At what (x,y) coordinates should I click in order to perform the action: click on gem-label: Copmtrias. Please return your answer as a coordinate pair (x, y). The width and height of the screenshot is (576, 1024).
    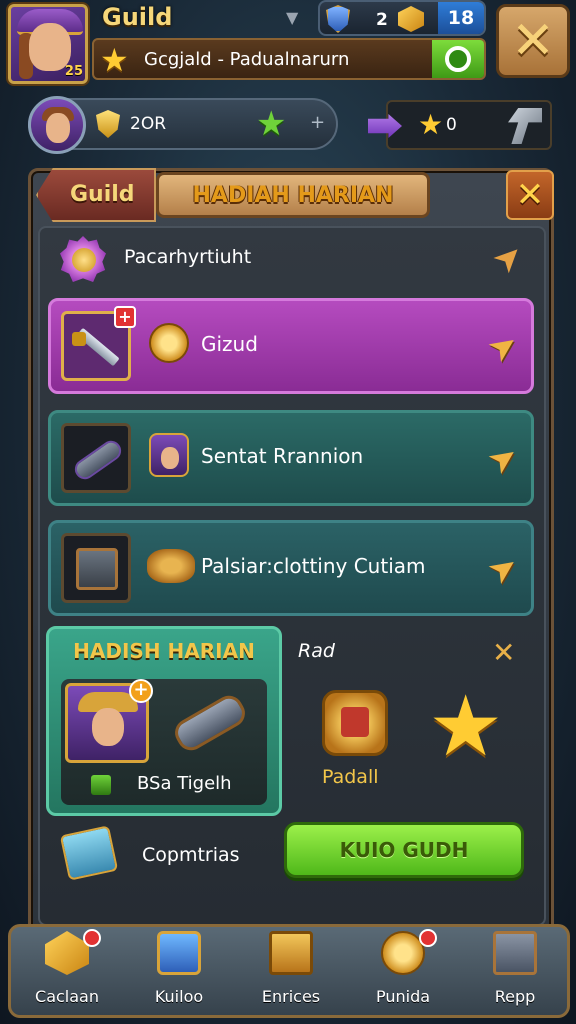
    Looking at the image, I should click on (191, 855).